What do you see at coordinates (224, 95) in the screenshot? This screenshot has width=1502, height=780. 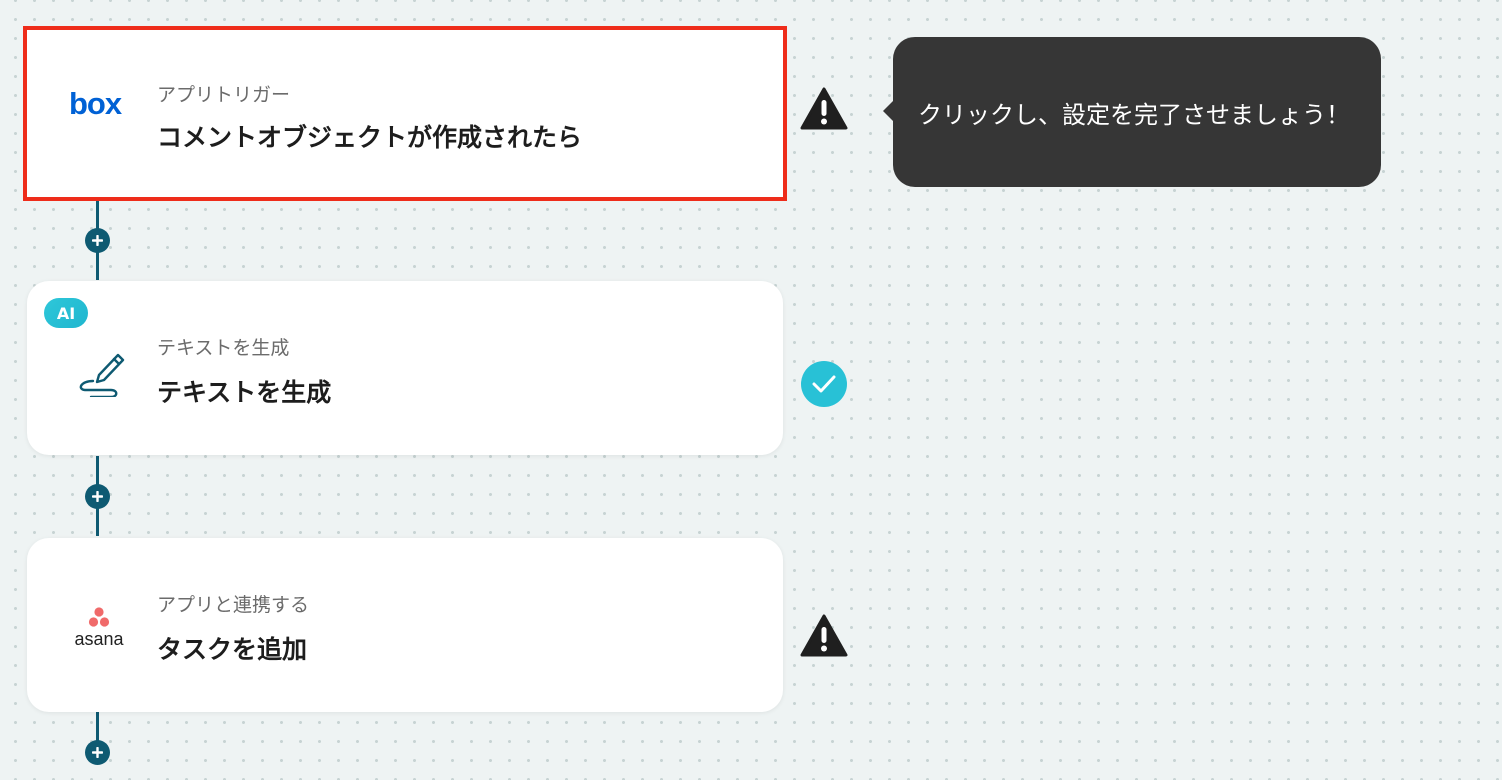 I see `step-subtitle: アプリトリガー` at bounding box center [224, 95].